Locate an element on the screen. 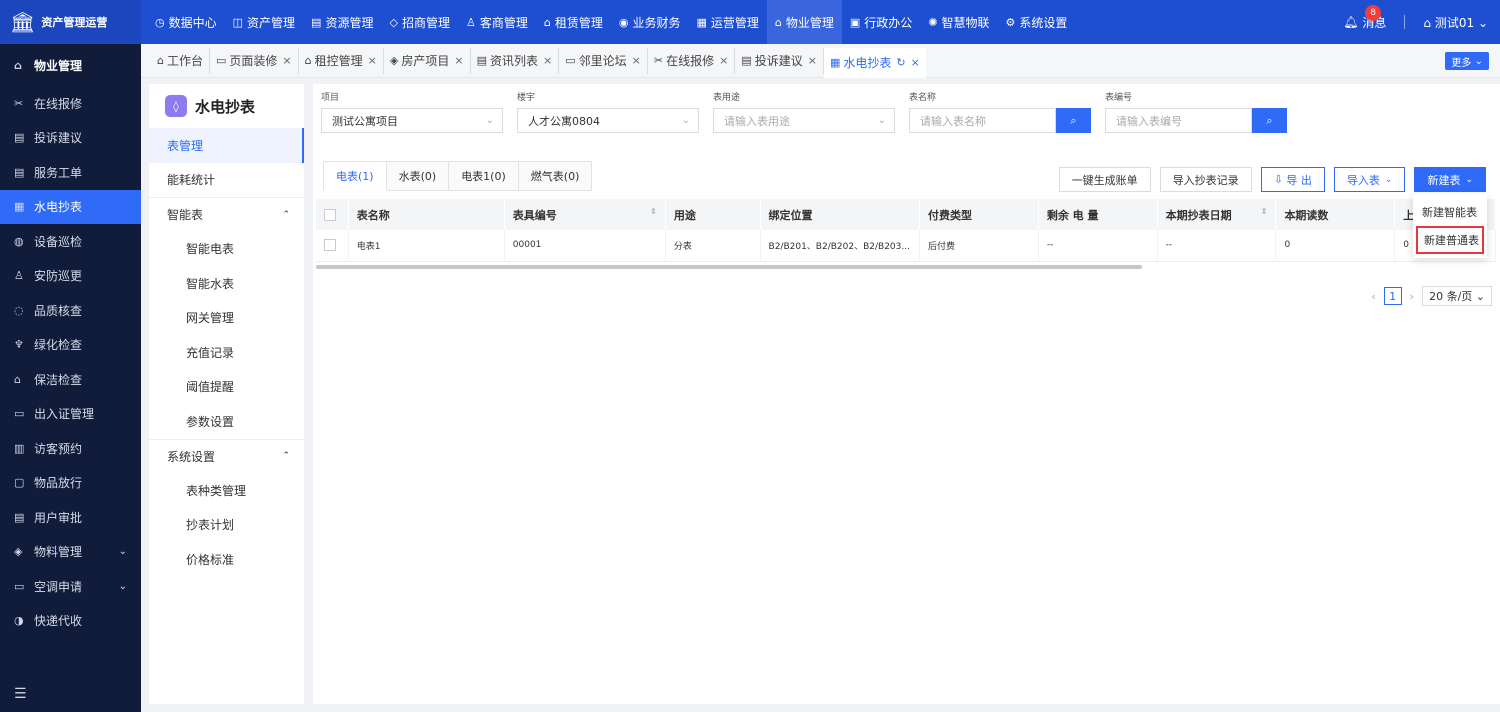  topnav-item: ◷ 数据中心 is located at coordinates (186, 22).